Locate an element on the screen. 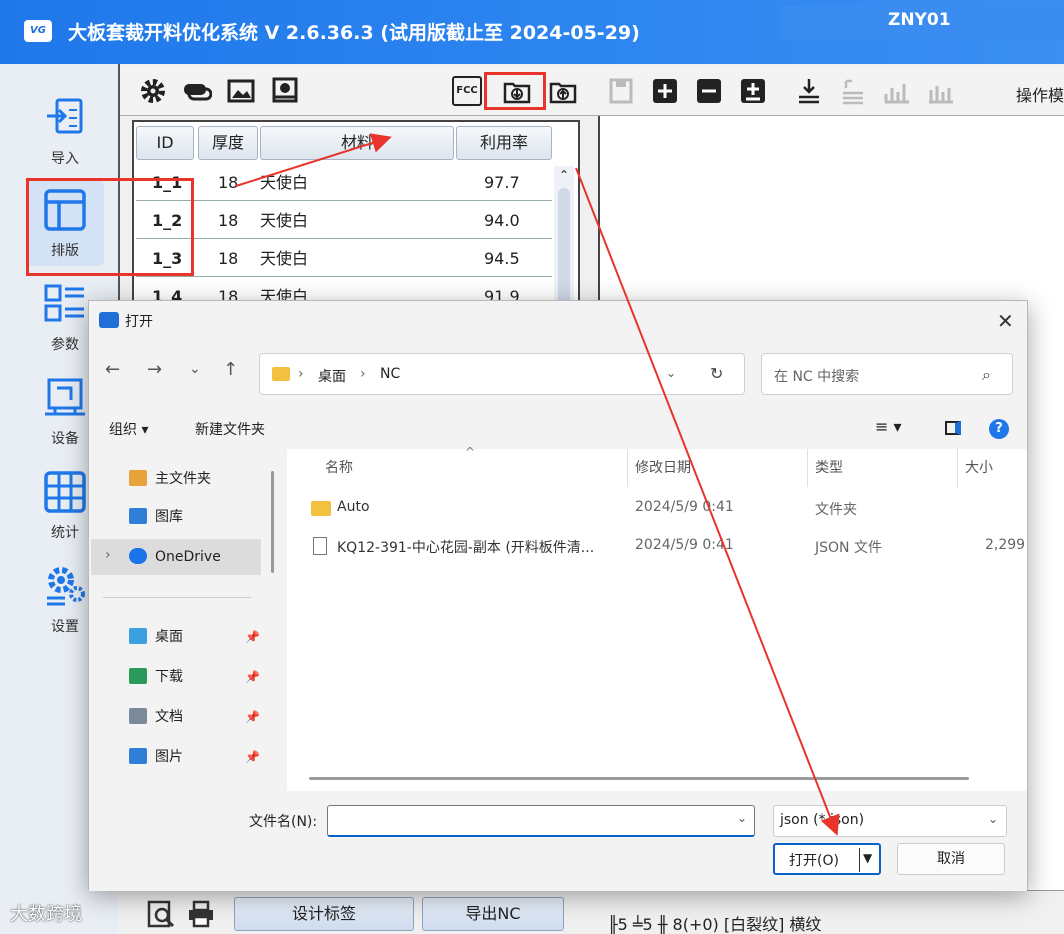 This screenshot has width=1064, height=934. address-bar: › 桌面 › NC ⌄ ↻ is located at coordinates (502, 374).